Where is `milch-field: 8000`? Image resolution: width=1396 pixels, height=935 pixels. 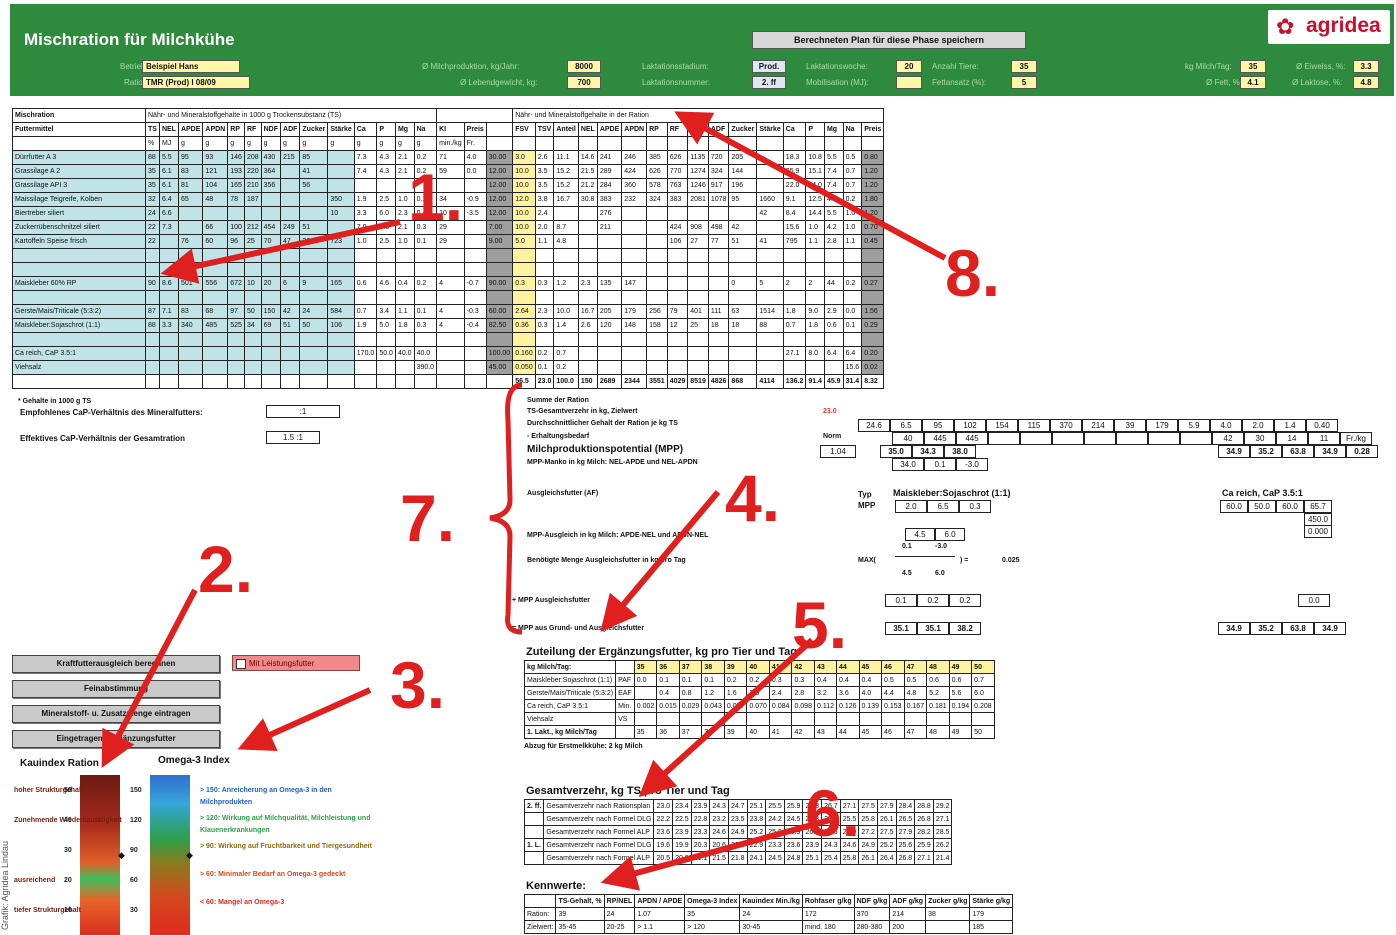
milch-field: 8000 is located at coordinates (584, 66).